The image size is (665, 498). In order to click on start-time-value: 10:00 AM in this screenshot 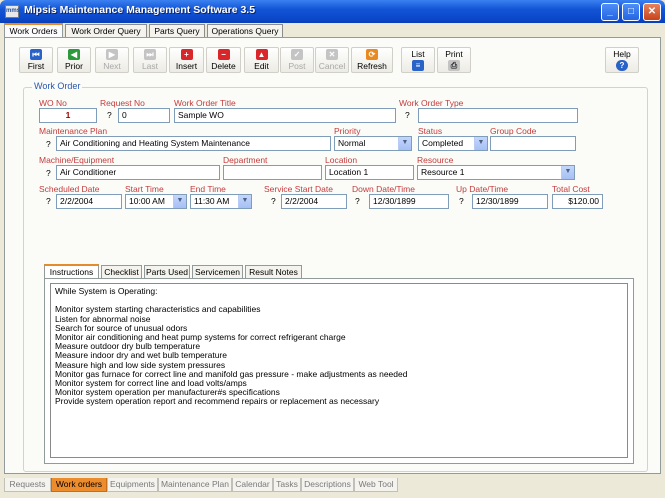, I will do `click(147, 201)`.